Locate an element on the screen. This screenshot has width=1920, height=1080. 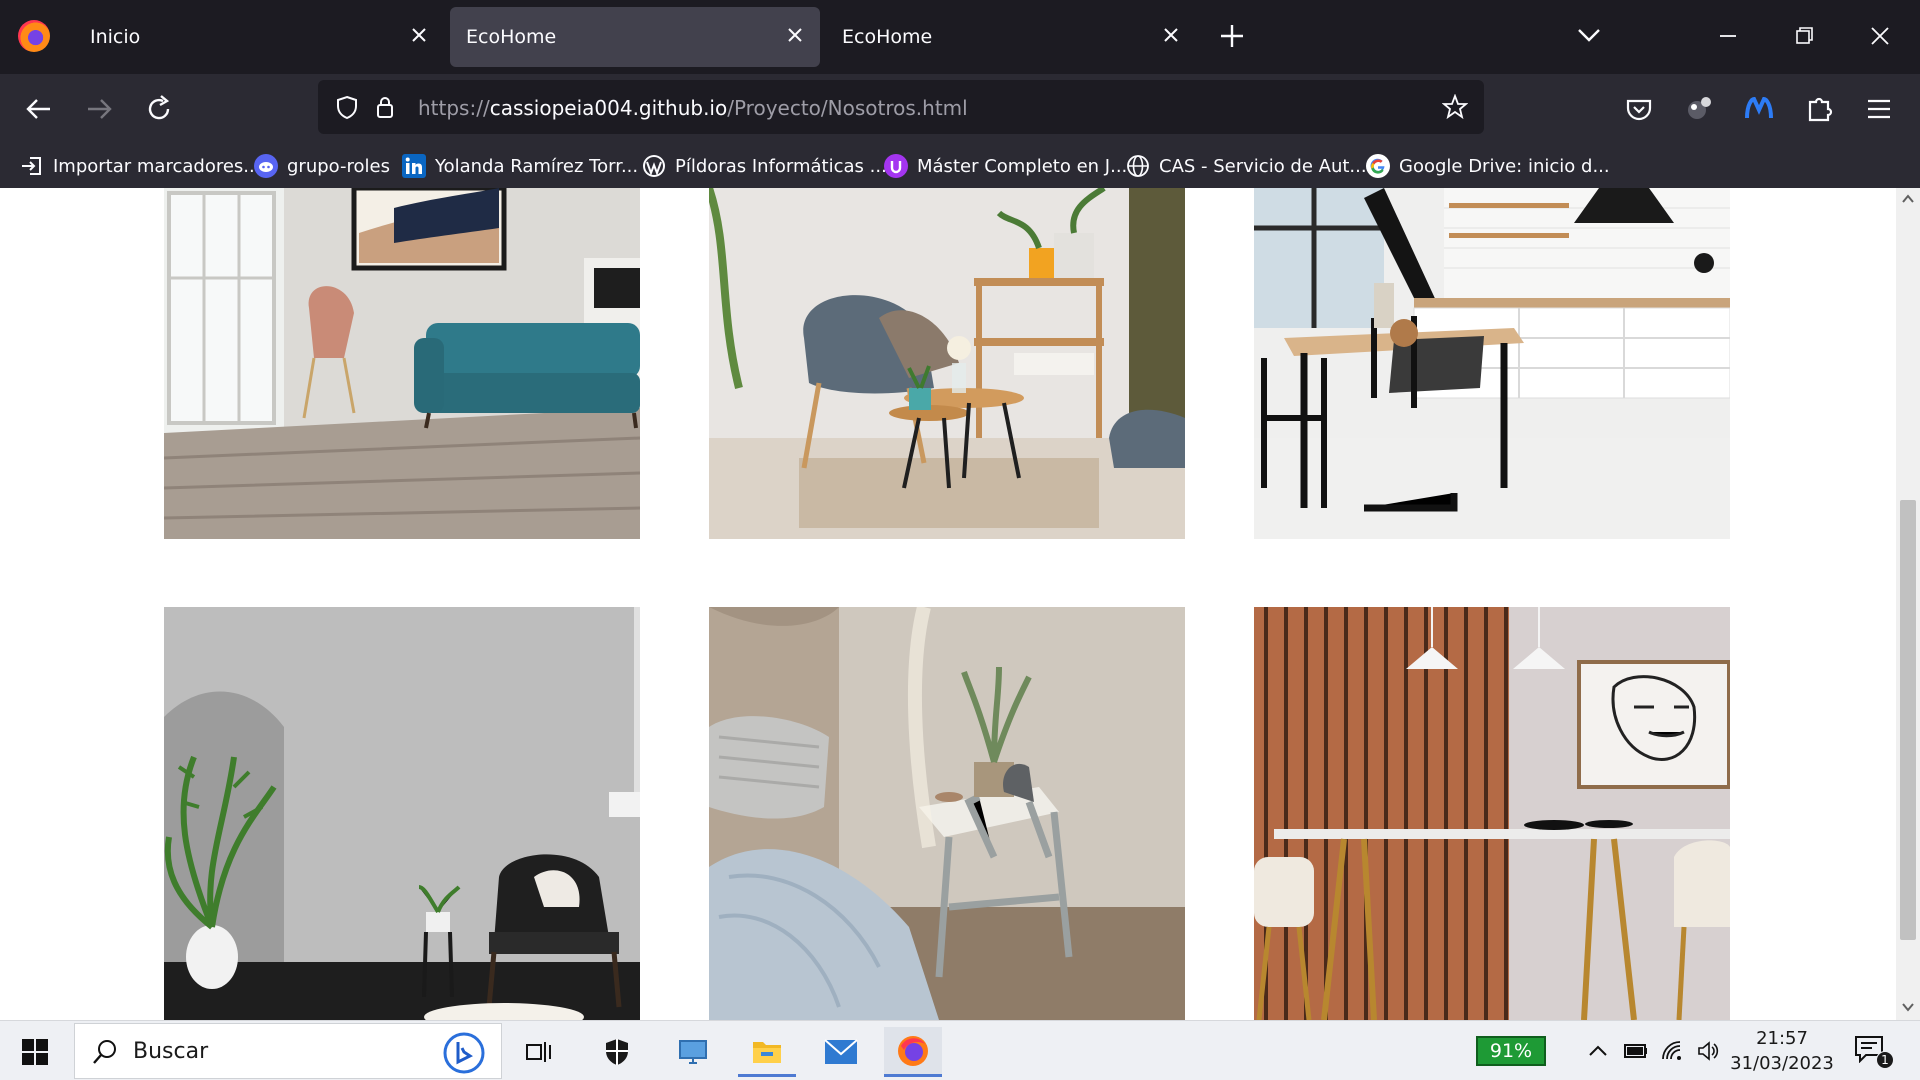
gallery-image-dining is located at coordinates (1492, 813).